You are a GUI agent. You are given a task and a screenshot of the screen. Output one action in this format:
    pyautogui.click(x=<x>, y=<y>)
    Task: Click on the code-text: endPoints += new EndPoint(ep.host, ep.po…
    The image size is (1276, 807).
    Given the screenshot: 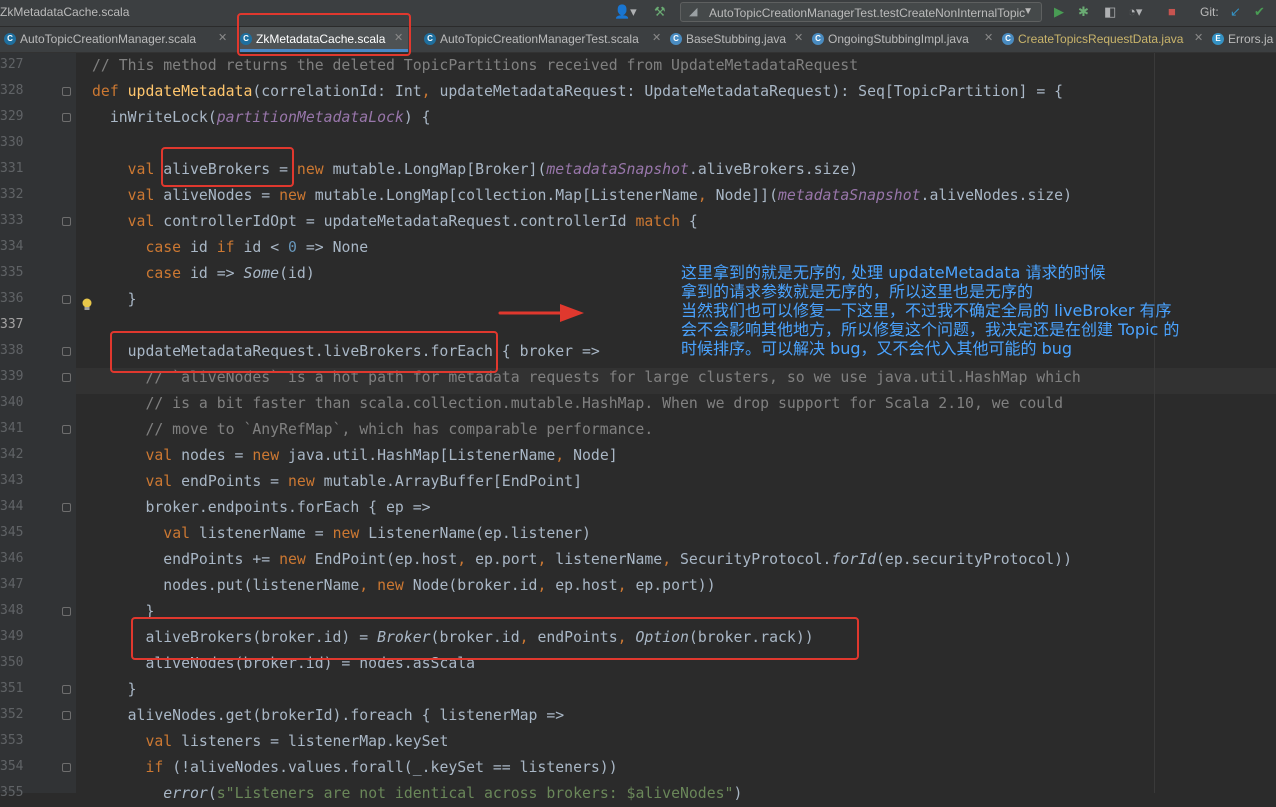 What is the action you would take?
    pyautogui.click(x=582, y=559)
    